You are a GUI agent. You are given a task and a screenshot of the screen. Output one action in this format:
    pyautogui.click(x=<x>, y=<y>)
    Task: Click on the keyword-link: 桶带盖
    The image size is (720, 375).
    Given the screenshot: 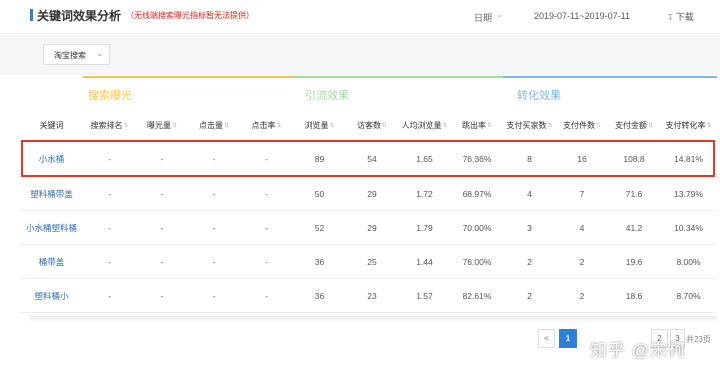 What is the action you would take?
    pyautogui.click(x=51, y=261)
    